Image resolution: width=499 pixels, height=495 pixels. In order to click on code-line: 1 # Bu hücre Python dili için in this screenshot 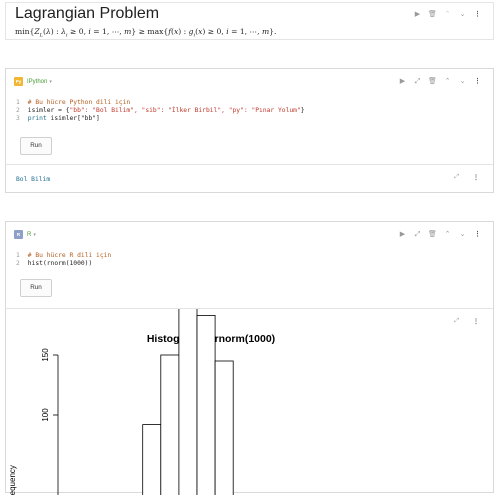, I will do `click(73, 102)`.